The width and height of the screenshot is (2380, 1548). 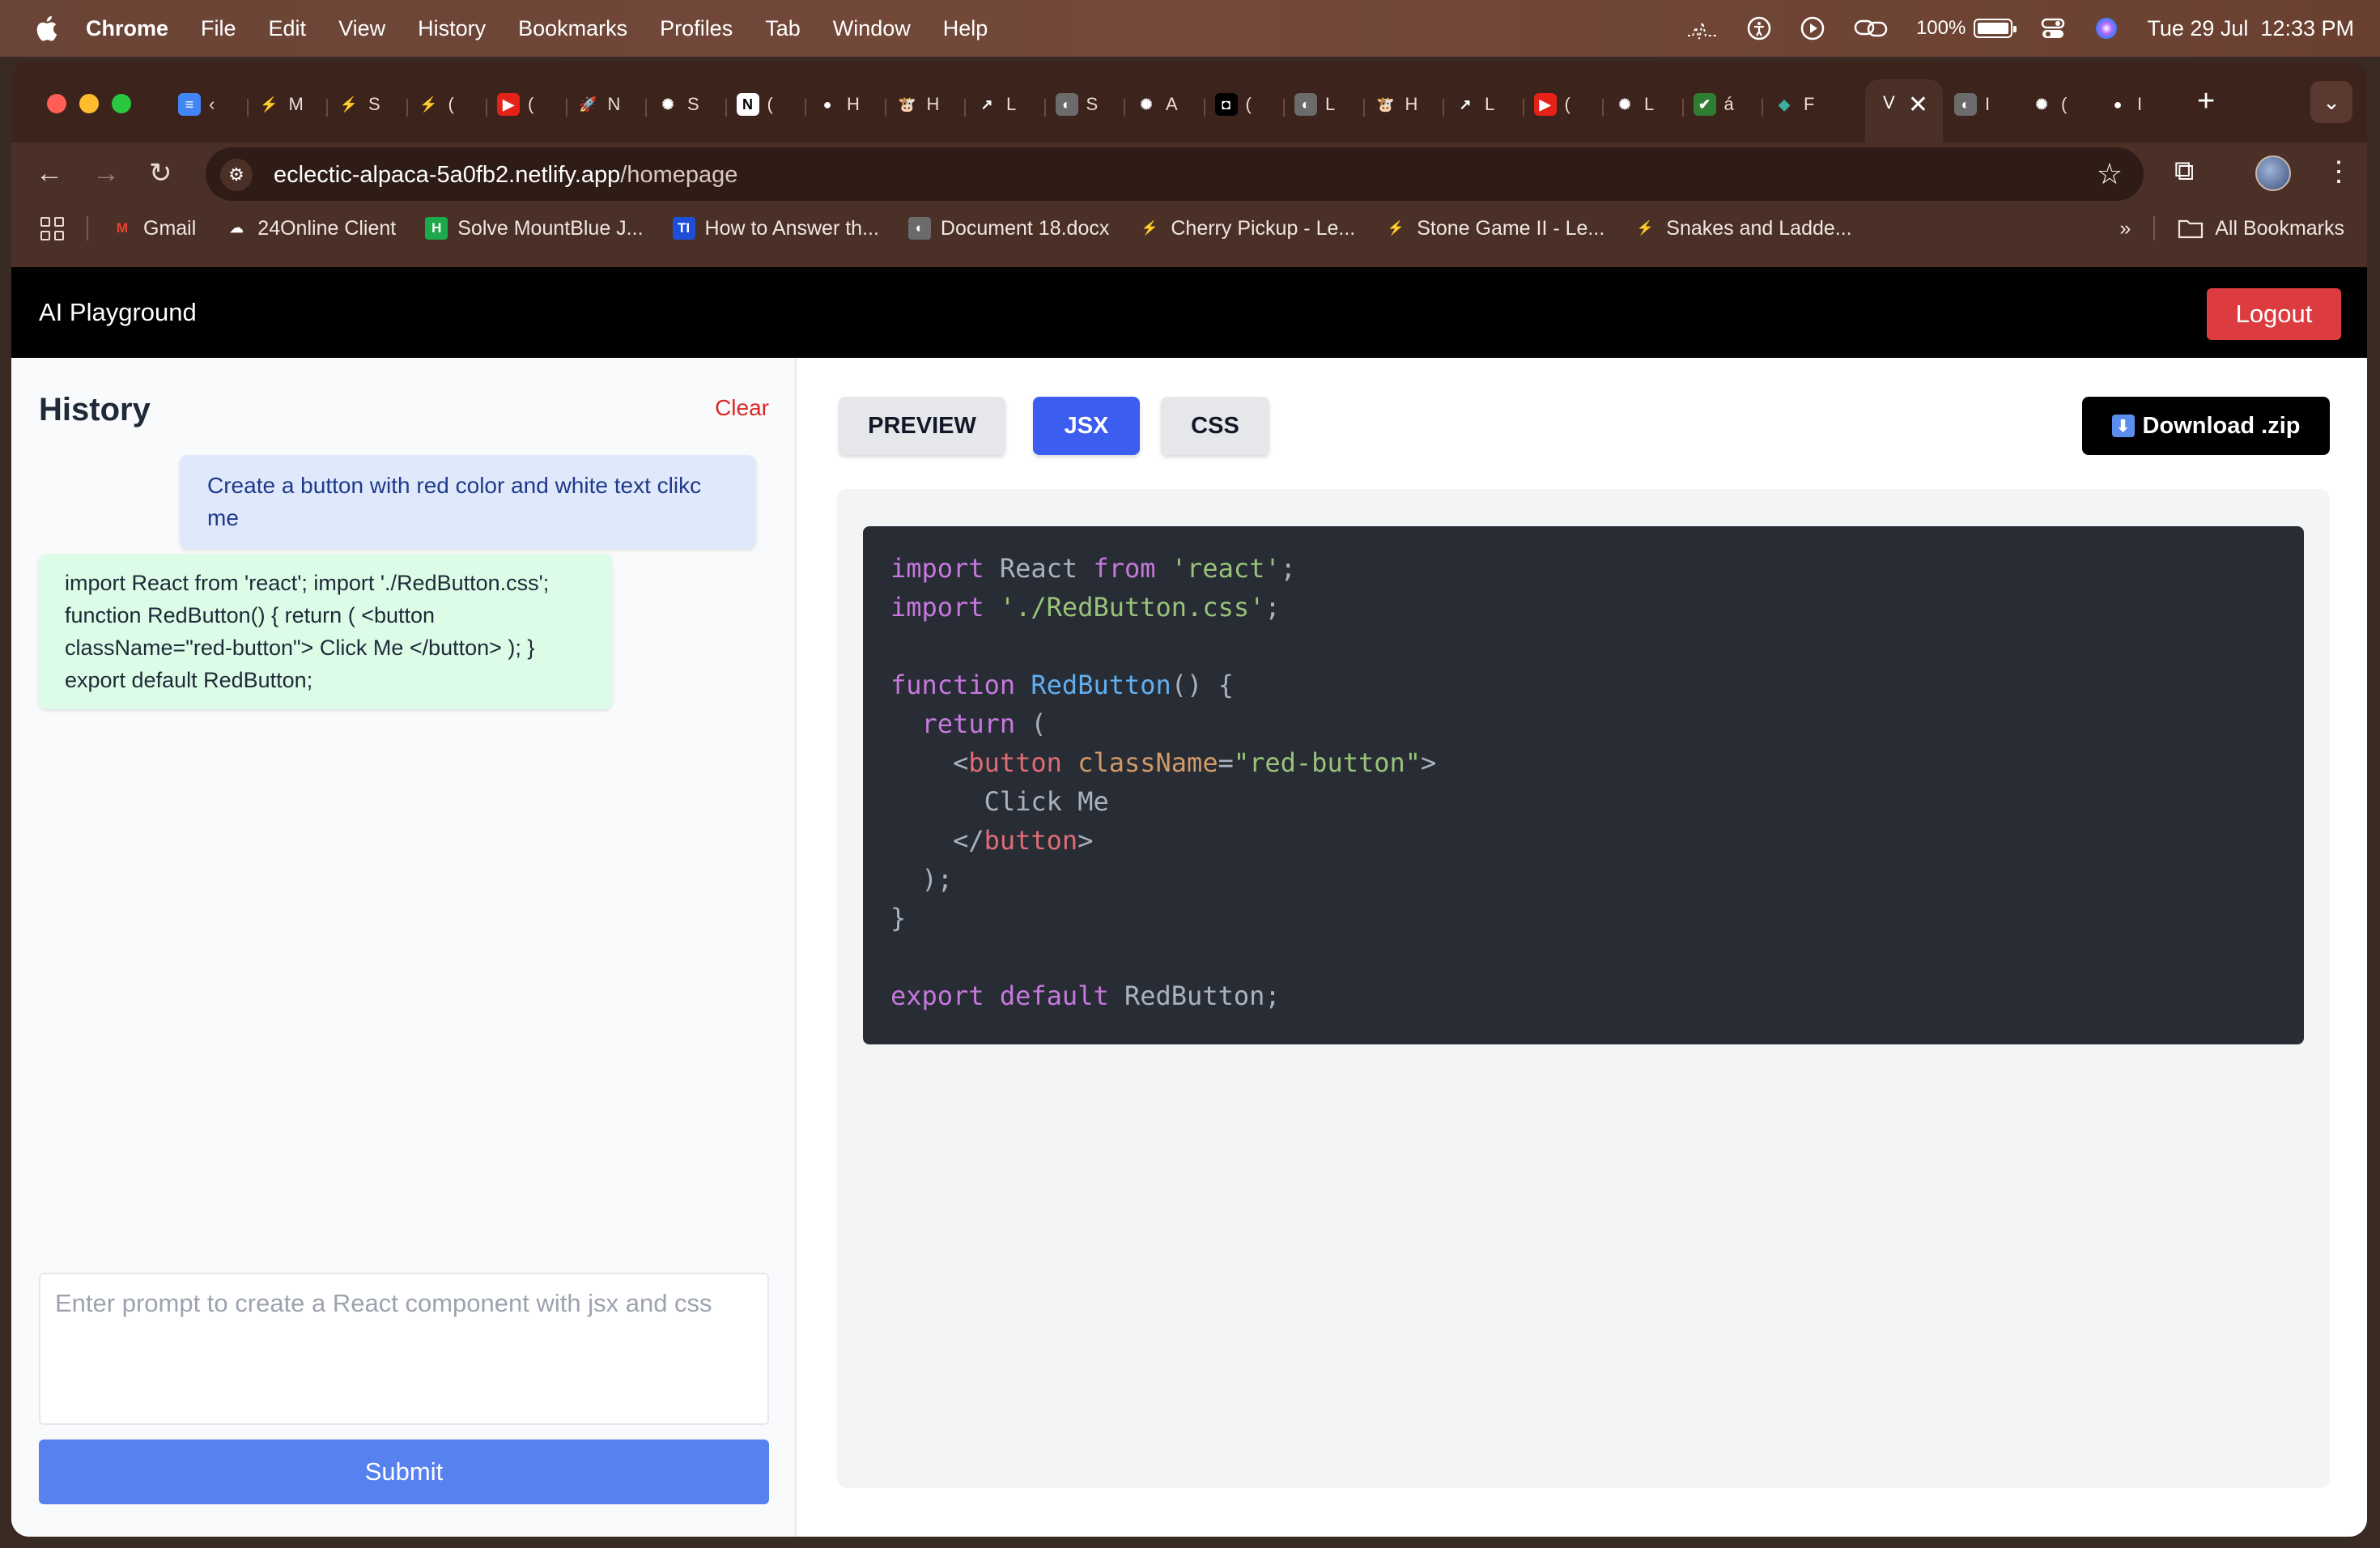 I want to click on tab-item: ✺(, so click(x=2048, y=105).